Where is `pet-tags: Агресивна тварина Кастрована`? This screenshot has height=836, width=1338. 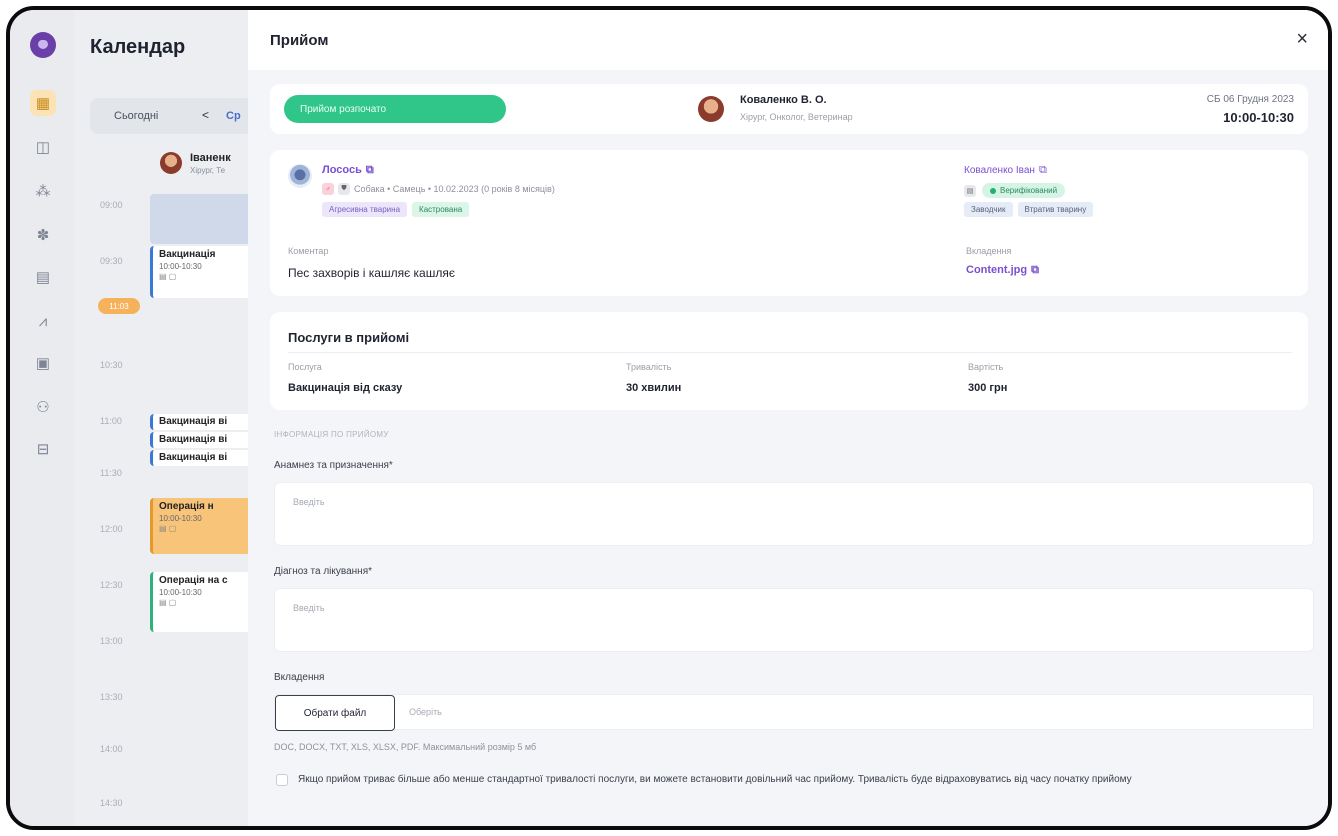 pet-tags: Агресивна тварина Кастрована is located at coordinates (396, 209).